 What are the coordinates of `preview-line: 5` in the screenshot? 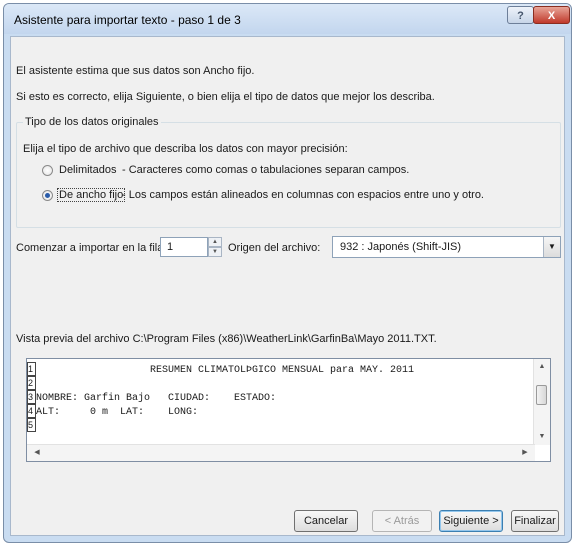 It's located at (281, 425).